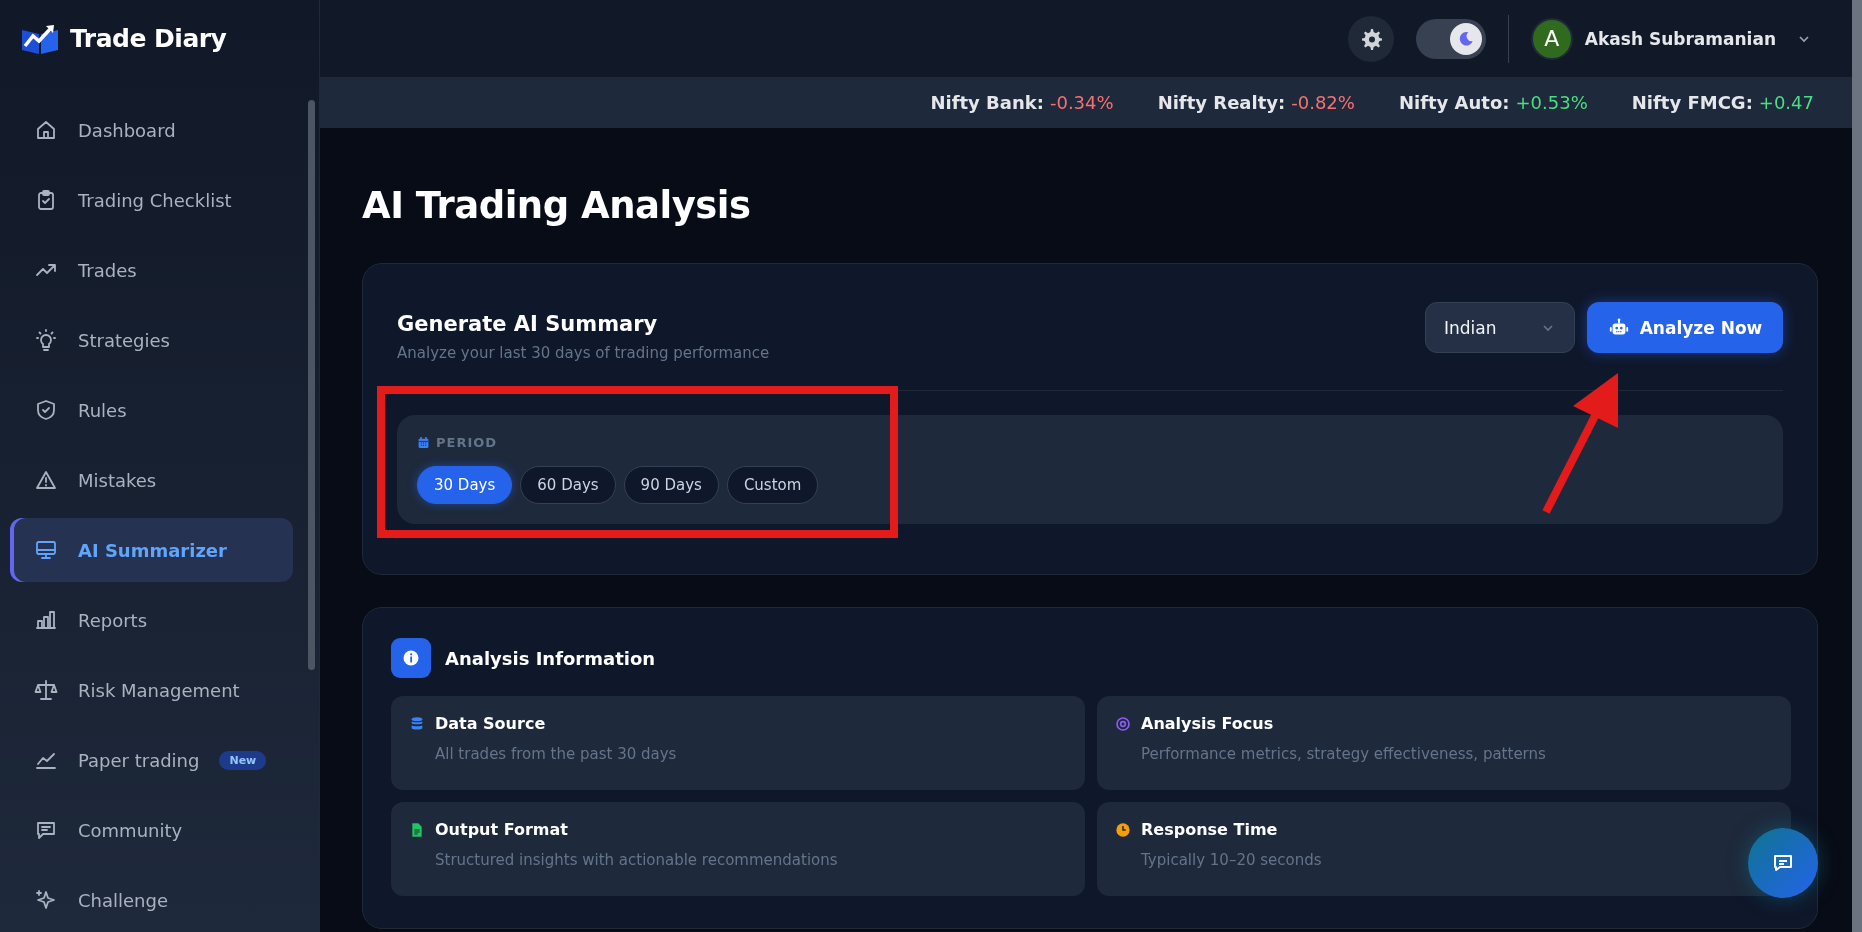 This screenshot has width=1862, height=932. Describe the element at coordinates (1081, 102) in the screenshot. I see `index-change: -0.34%` at that location.